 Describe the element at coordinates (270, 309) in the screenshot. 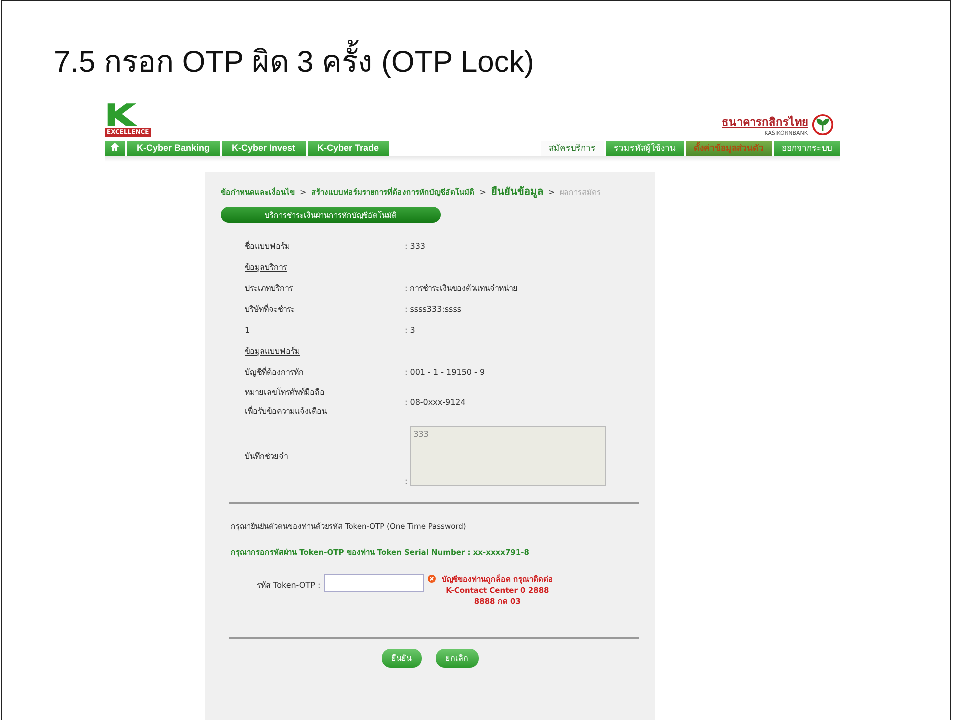

I see `field-label: บริษัทที่จะชำระ` at that location.